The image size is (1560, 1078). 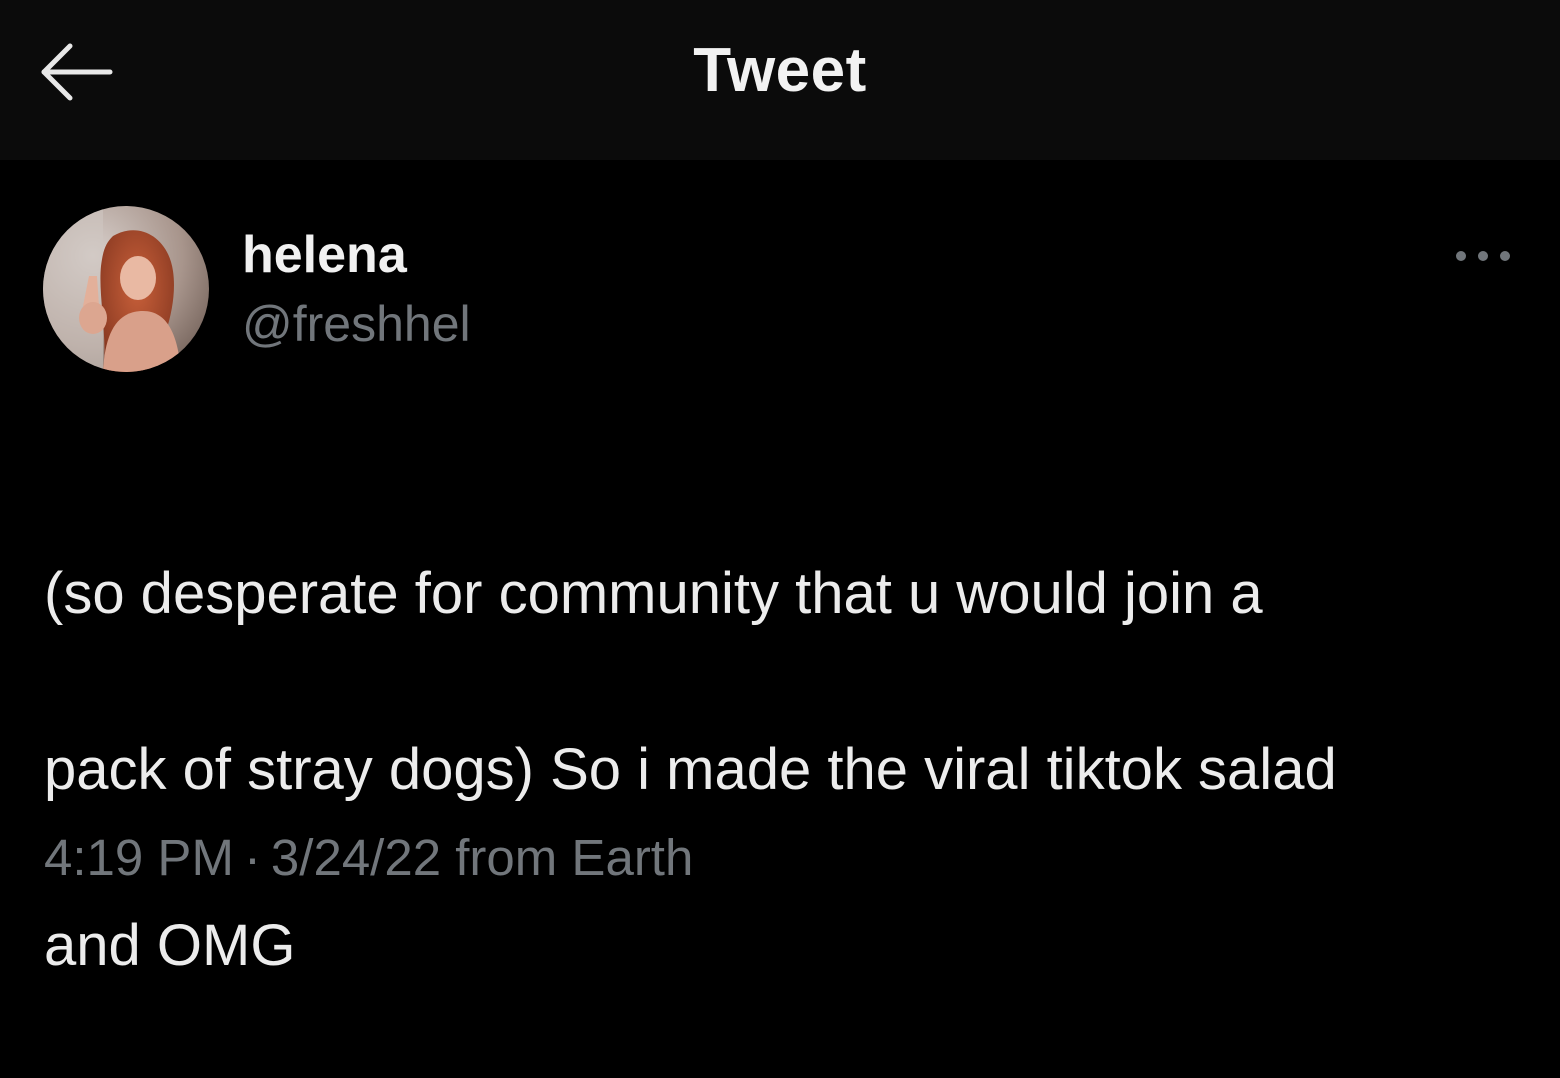 I want to click on top-navigation-bar: Tweet, so click(x=780, y=80).